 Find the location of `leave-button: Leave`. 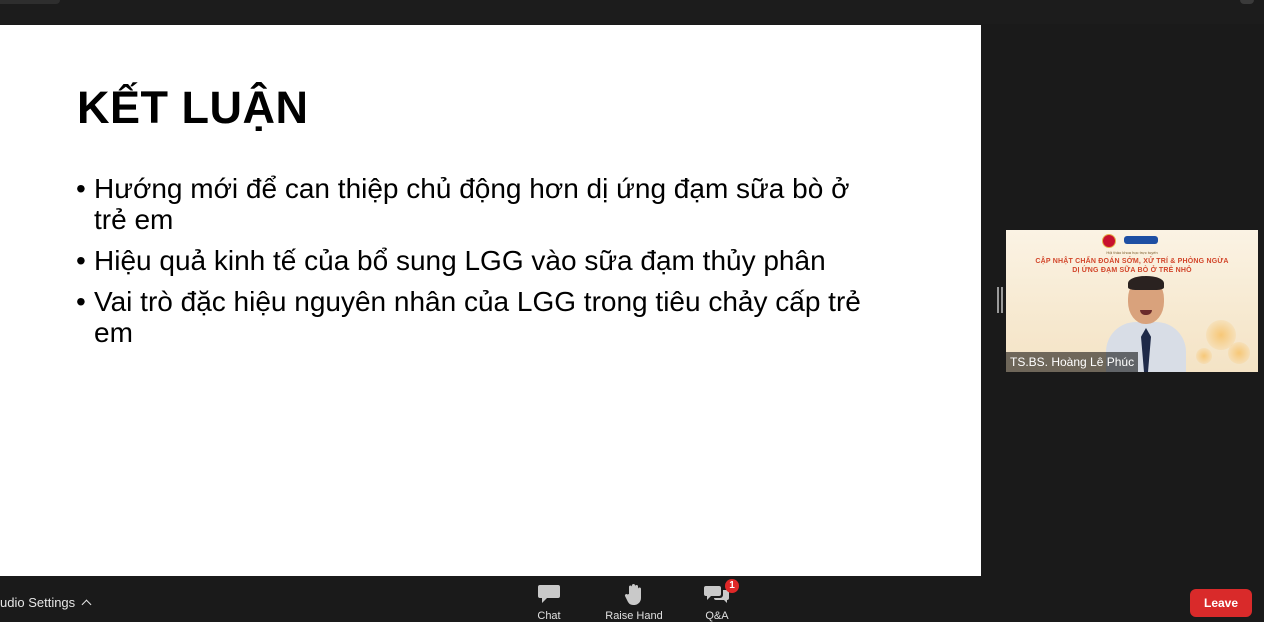

leave-button: Leave is located at coordinates (1221, 603).